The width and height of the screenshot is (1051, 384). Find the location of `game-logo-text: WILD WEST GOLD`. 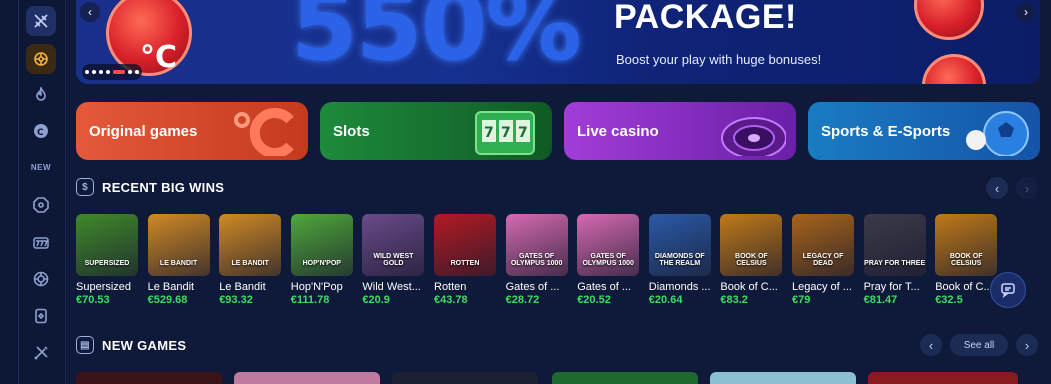

game-logo-text: WILD WEST GOLD is located at coordinates (393, 260).